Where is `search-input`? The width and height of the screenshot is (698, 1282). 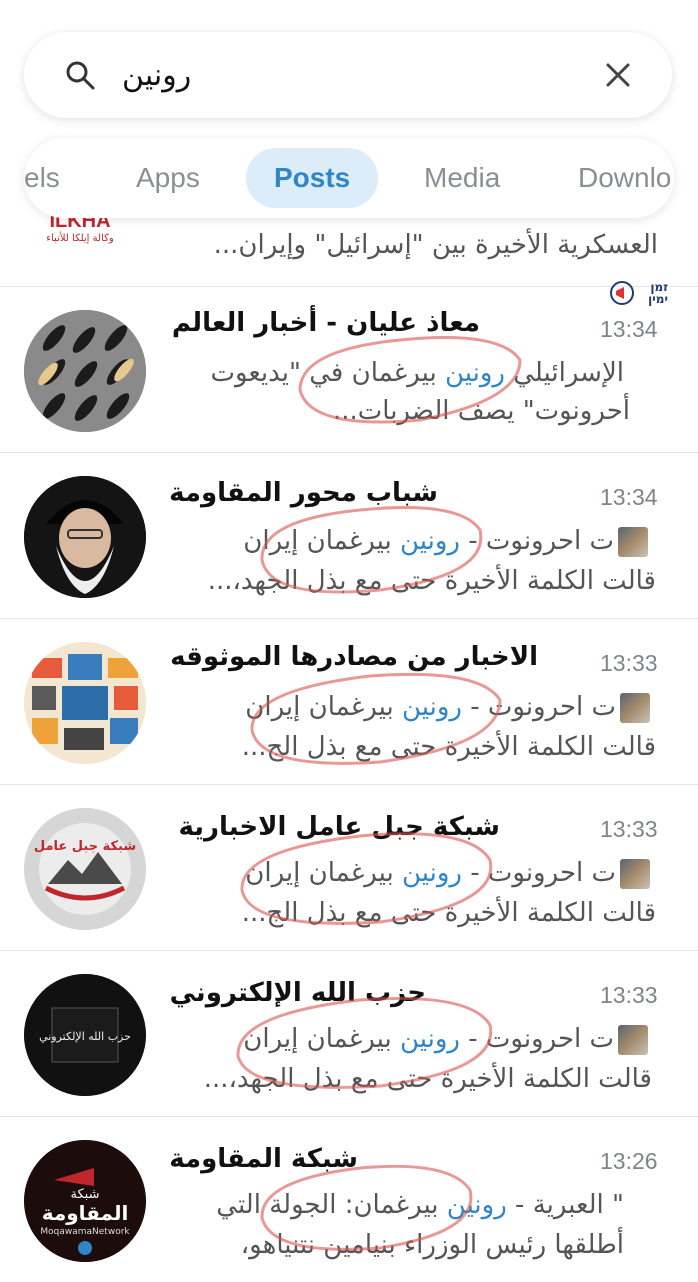
search-input is located at coordinates (349, 75).